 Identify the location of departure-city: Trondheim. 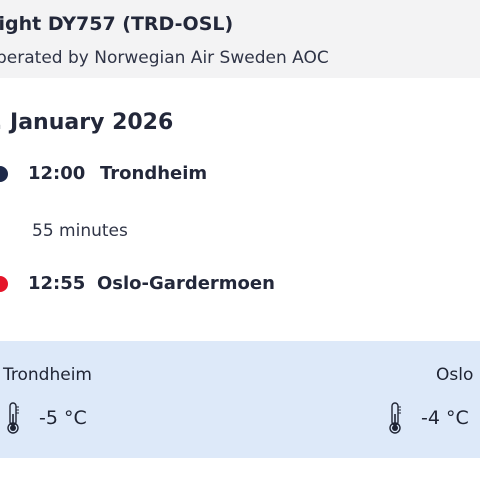
(154, 173).